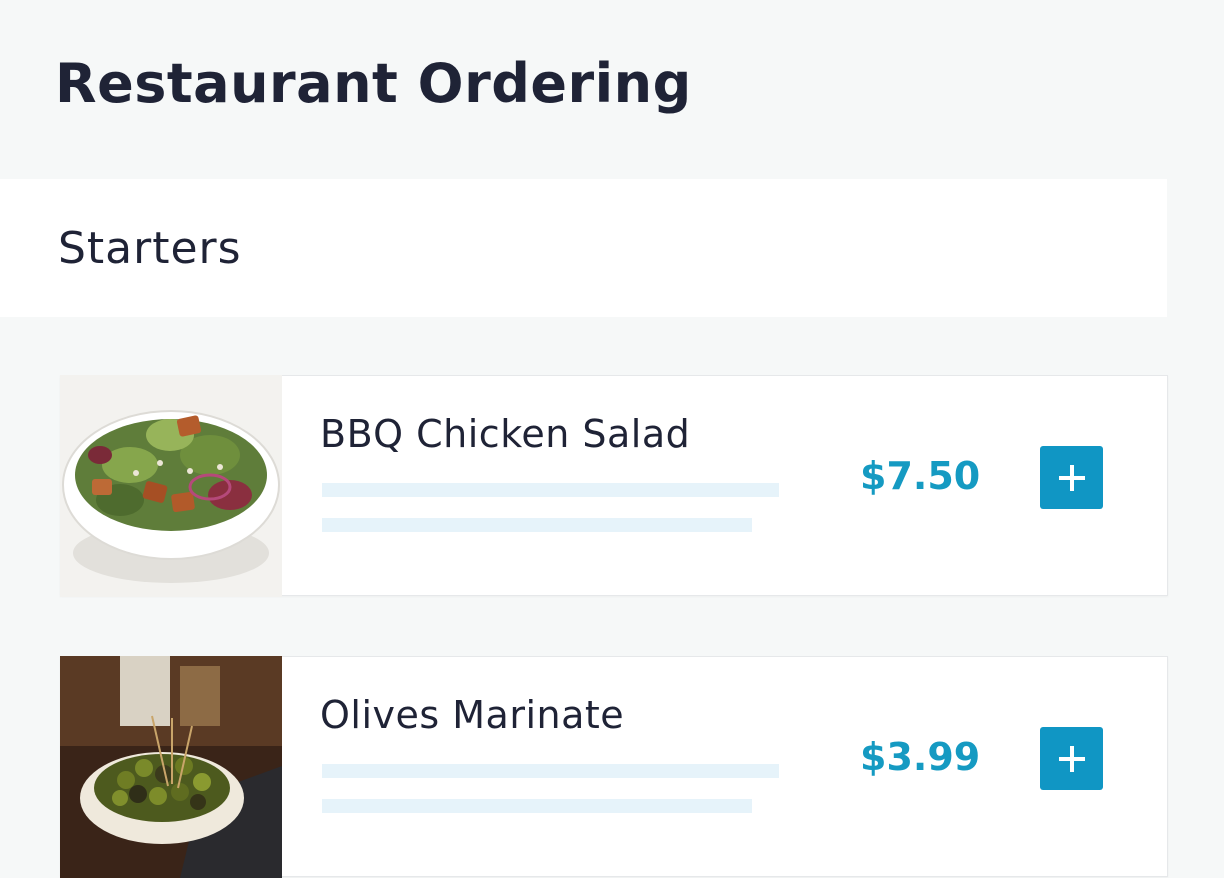 Image resolution: width=1224 pixels, height=878 pixels. Describe the element at coordinates (920, 757) in the screenshot. I see `item-price: $3.99` at that location.